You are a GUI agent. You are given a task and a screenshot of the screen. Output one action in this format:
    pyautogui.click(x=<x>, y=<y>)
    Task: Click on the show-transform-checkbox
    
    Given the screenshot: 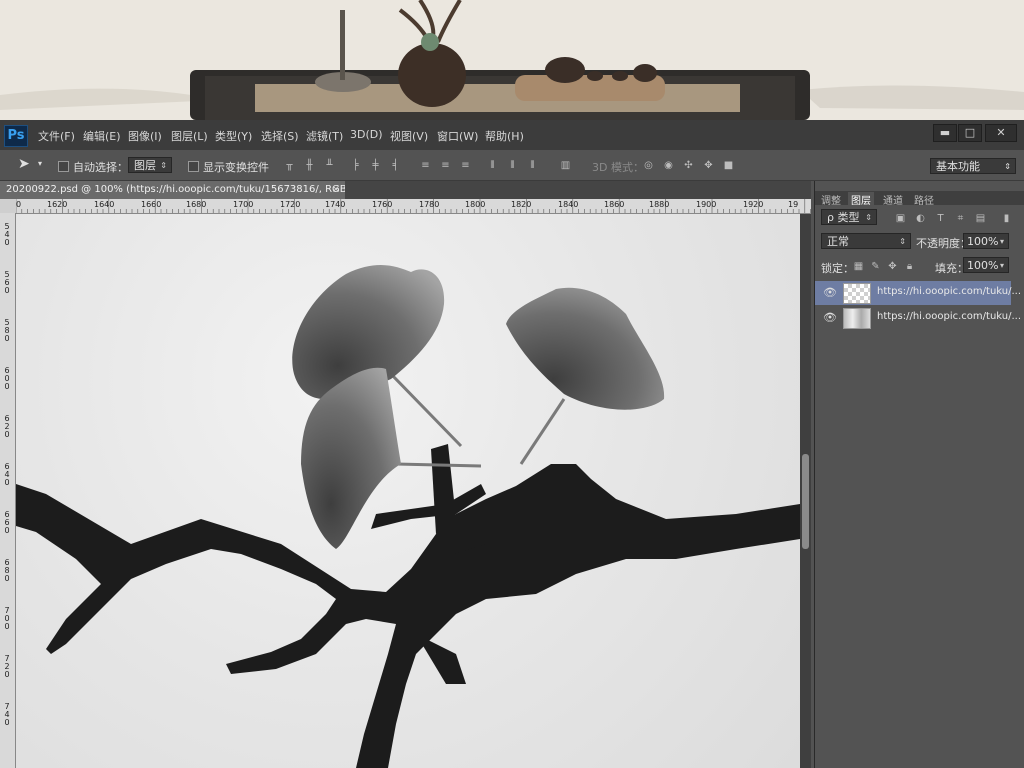 What is the action you would take?
    pyautogui.click(x=193, y=166)
    